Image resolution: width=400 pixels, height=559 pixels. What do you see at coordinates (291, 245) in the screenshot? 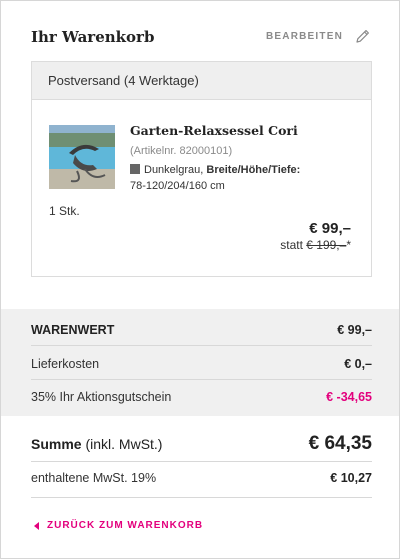
I see `statt-label: statt` at bounding box center [291, 245].